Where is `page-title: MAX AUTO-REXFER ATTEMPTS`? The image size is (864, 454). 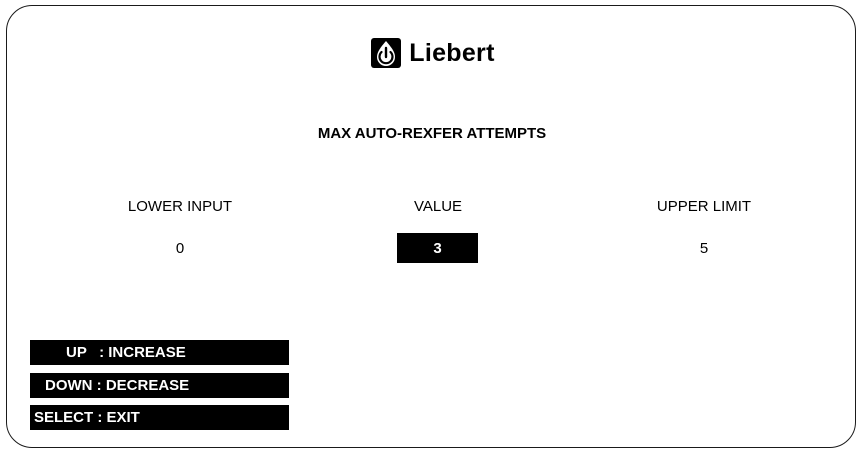 page-title: MAX AUTO-REXFER ATTEMPTS is located at coordinates (432, 133).